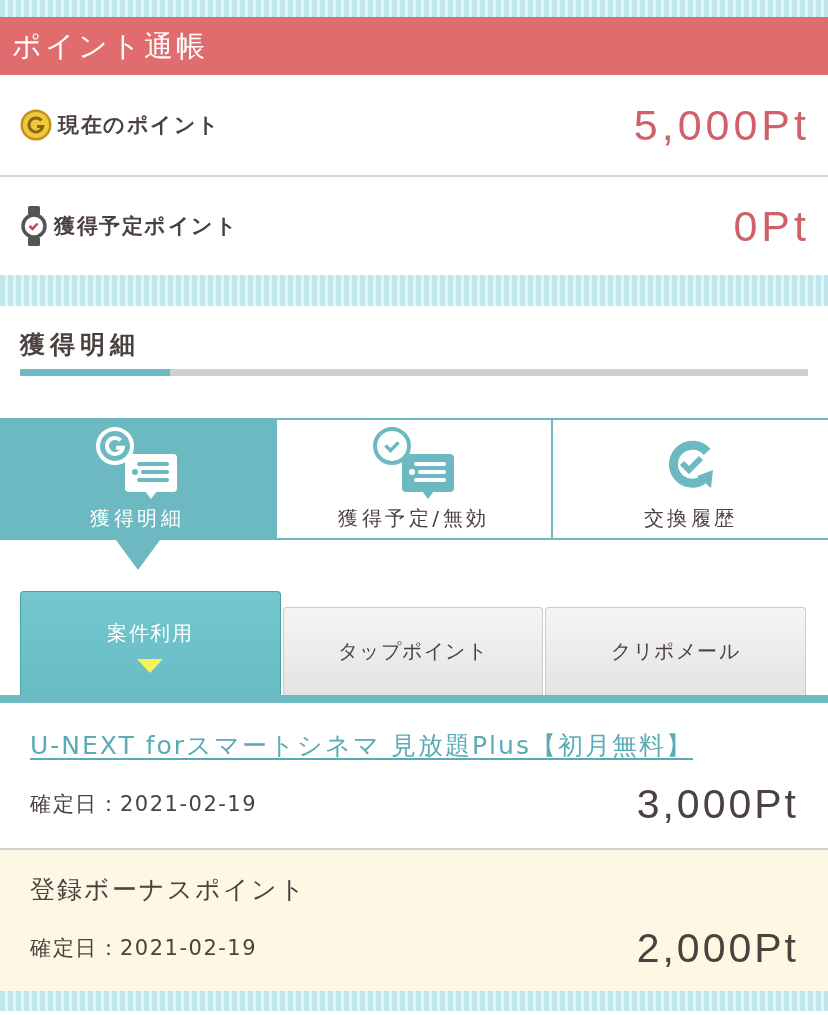 The height and width of the screenshot is (1015, 828). What do you see at coordinates (690, 479) in the screenshot?
I see `tab: 交換履歴` at bounding box center [690, 479].